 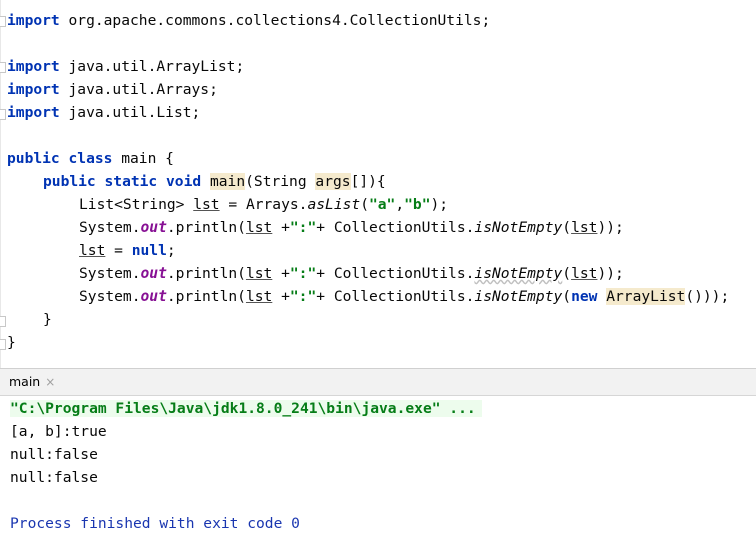 What do you see at coordinates (0, 184) in the screenshot?
I see `editor-gutter` at bounding box center [0, 184].